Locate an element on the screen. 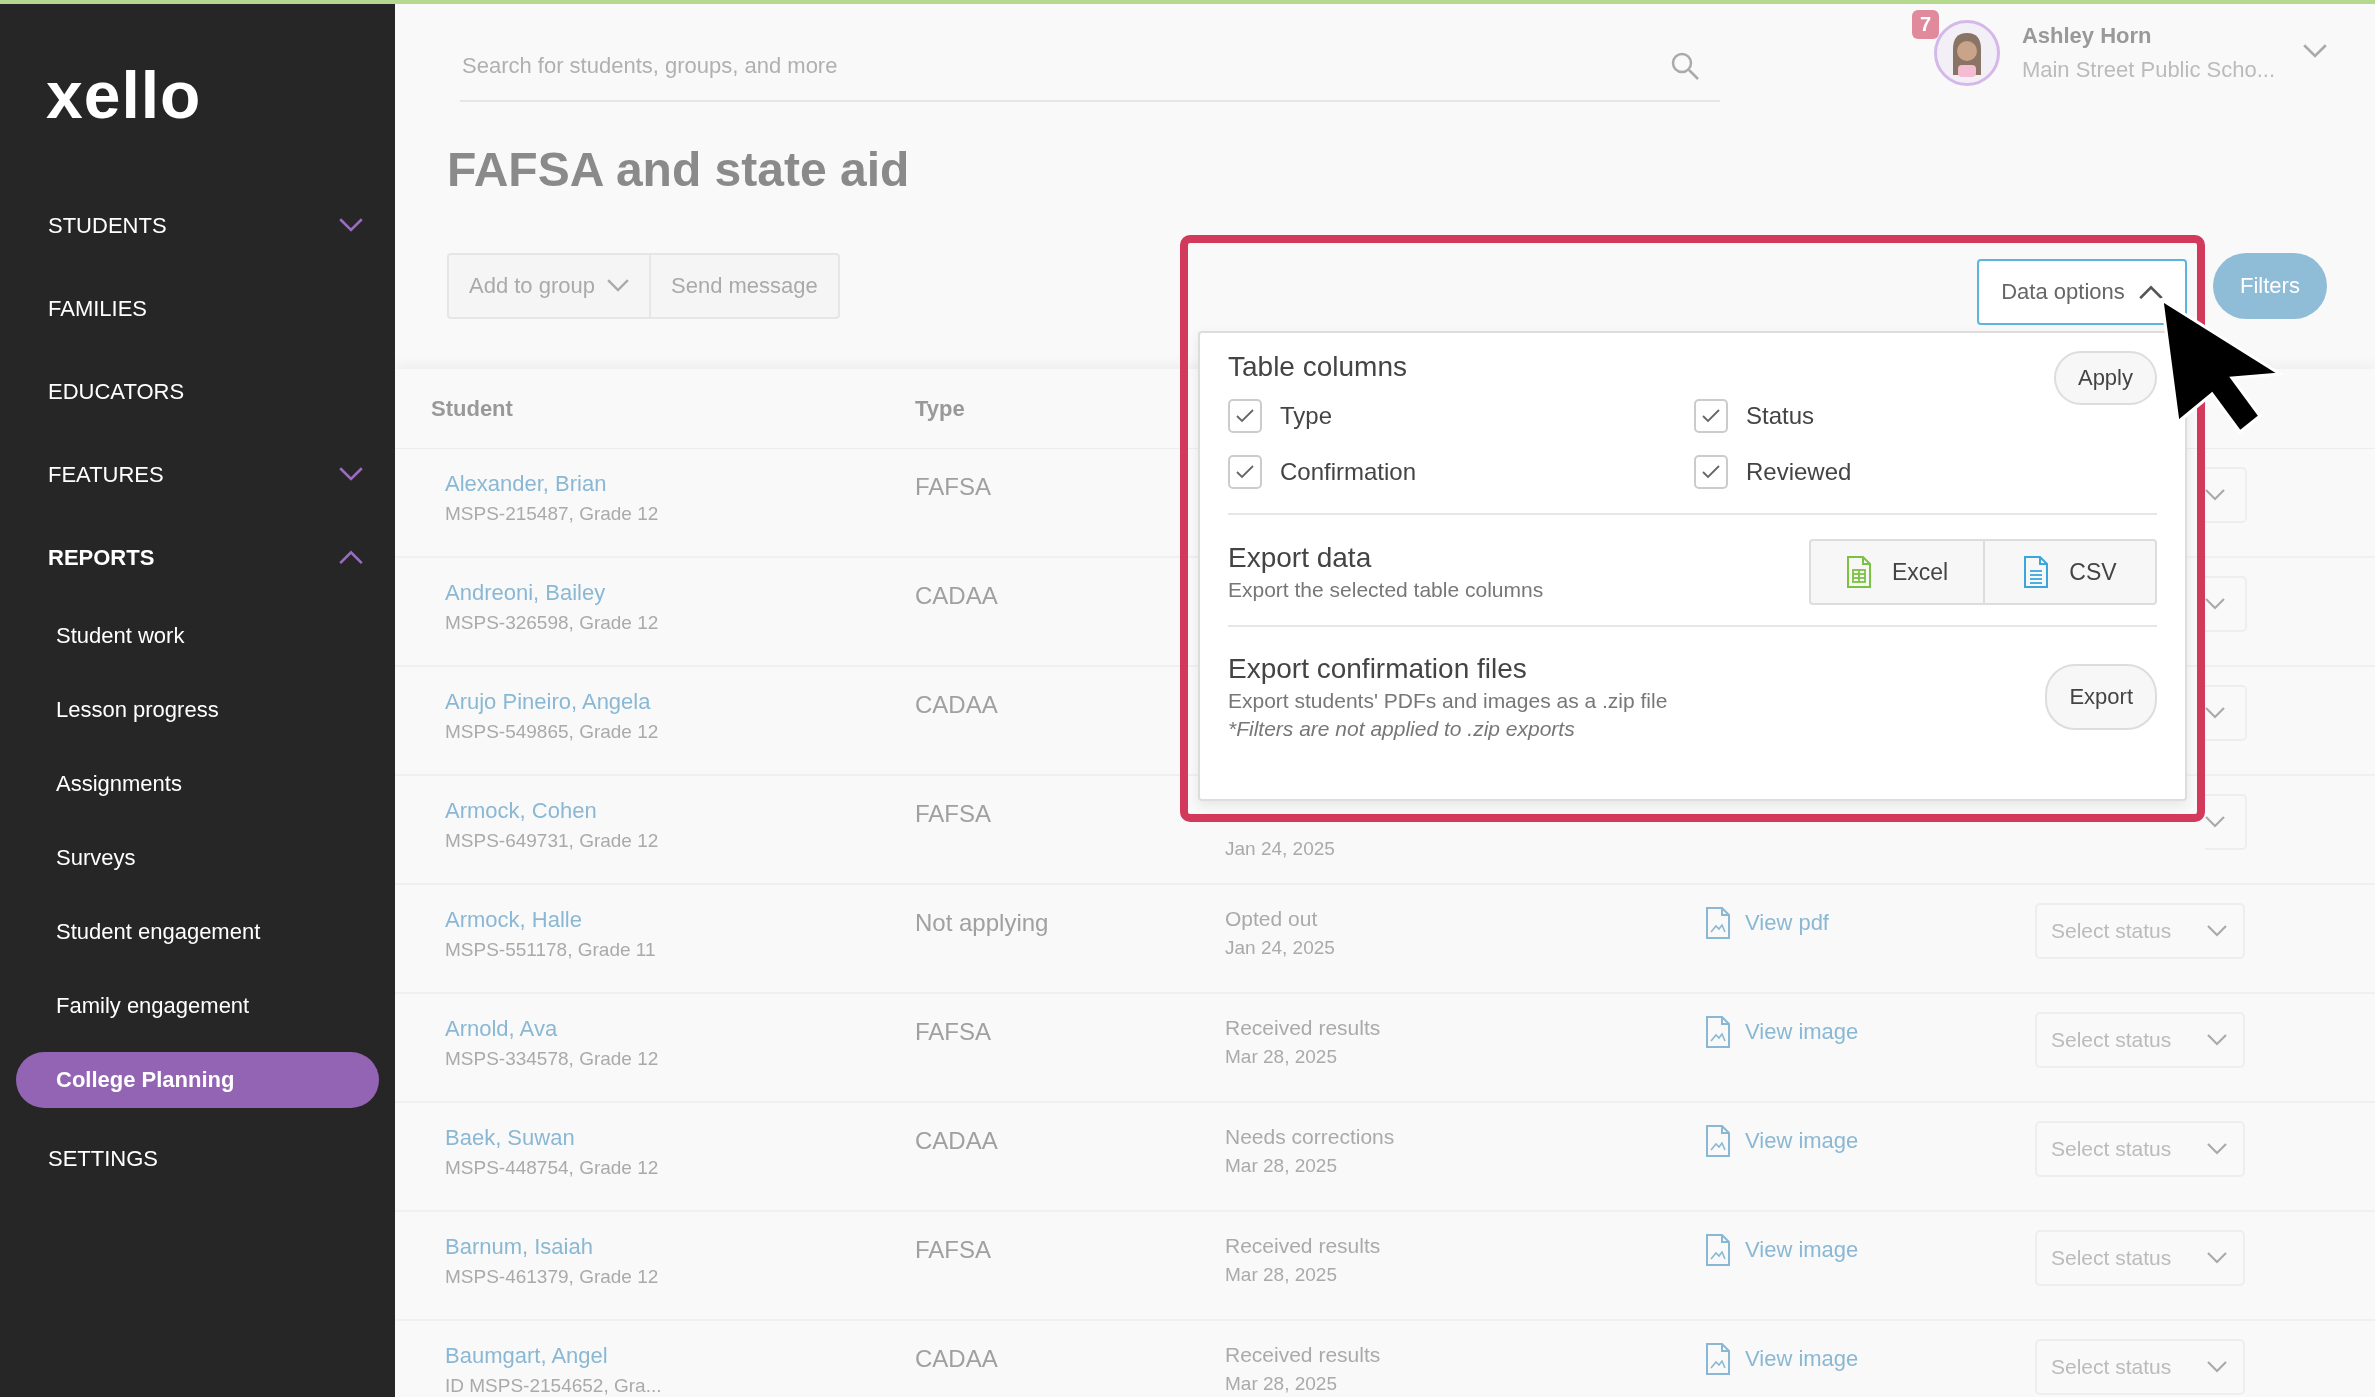 This screenshot has width=2375, height=1397. data-options-button: Data options is located at coordinates (2082, 292).